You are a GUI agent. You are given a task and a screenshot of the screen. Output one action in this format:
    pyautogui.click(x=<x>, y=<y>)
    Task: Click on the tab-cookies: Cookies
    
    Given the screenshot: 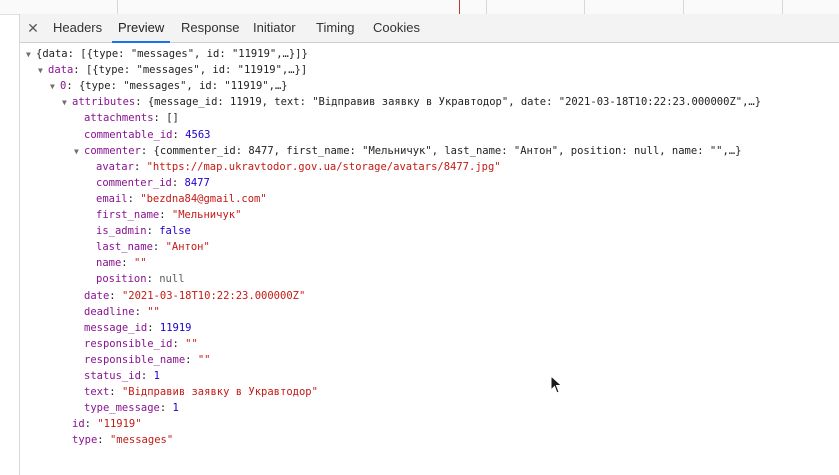 What is the action you would take?
    pyautogui.click(x=396, y=28)
    